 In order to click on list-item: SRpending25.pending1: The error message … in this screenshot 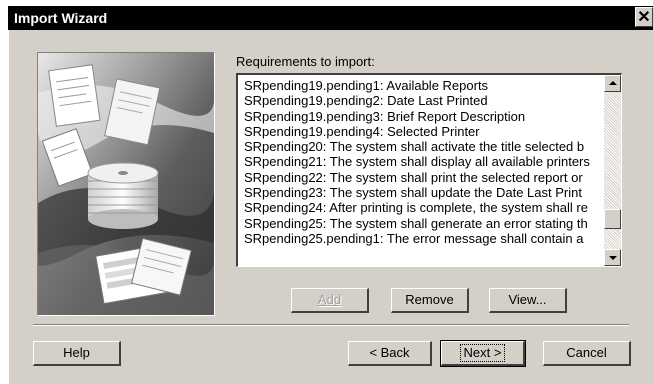, I will do `click(424, 238)`.